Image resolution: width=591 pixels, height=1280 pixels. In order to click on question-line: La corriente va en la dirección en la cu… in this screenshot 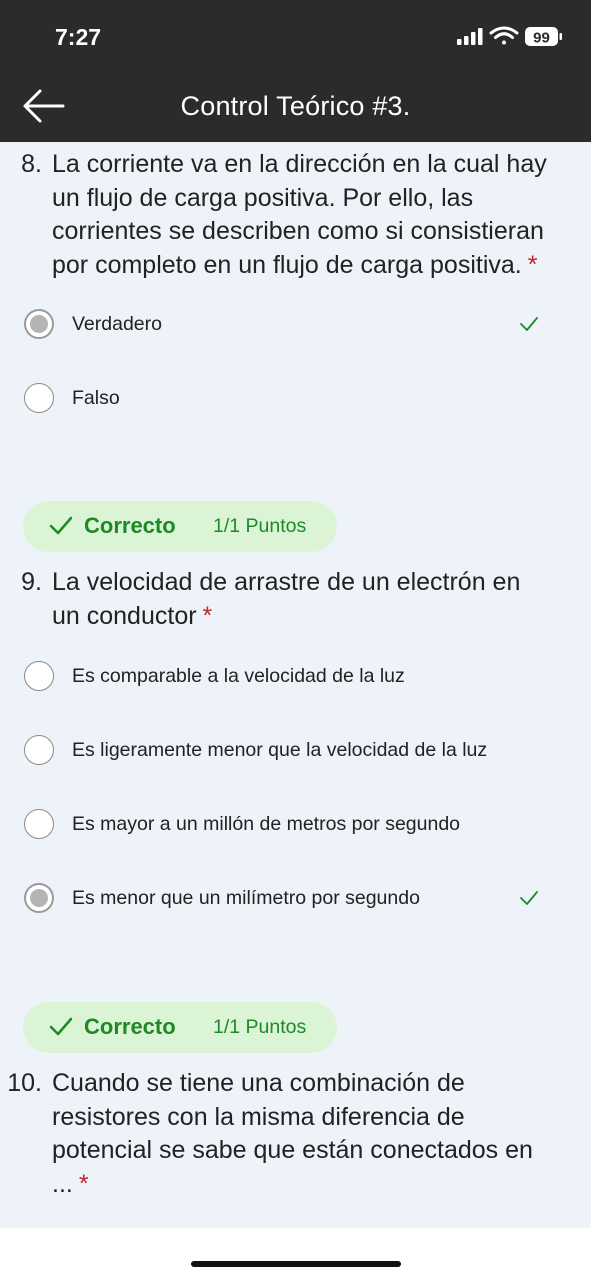, I will do `click(299, 164)`.